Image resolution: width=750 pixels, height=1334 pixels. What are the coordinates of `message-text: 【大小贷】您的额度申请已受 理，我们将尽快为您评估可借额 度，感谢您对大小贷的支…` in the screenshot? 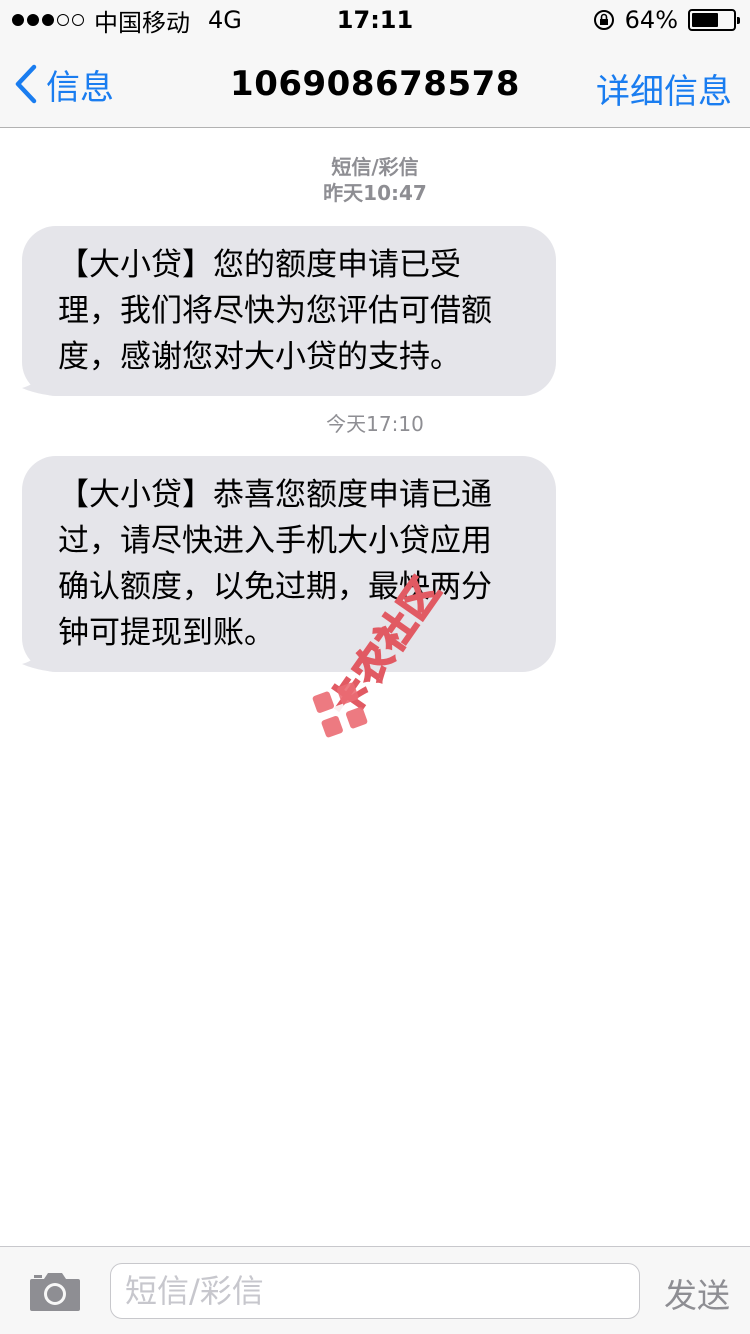 It's located at (289, 311).